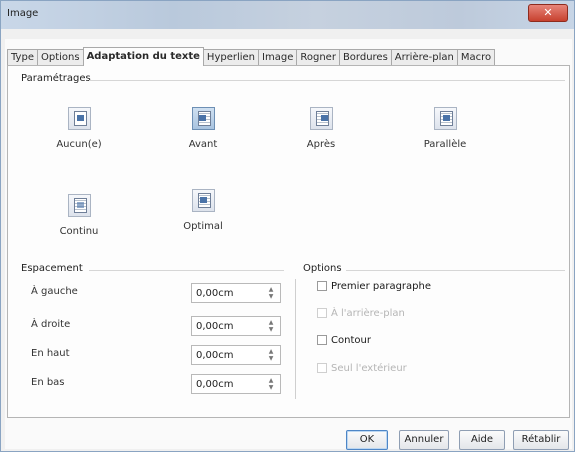 The image size is (575, 452). I want to click on cancel-button: Annuler, so click(424, 440).